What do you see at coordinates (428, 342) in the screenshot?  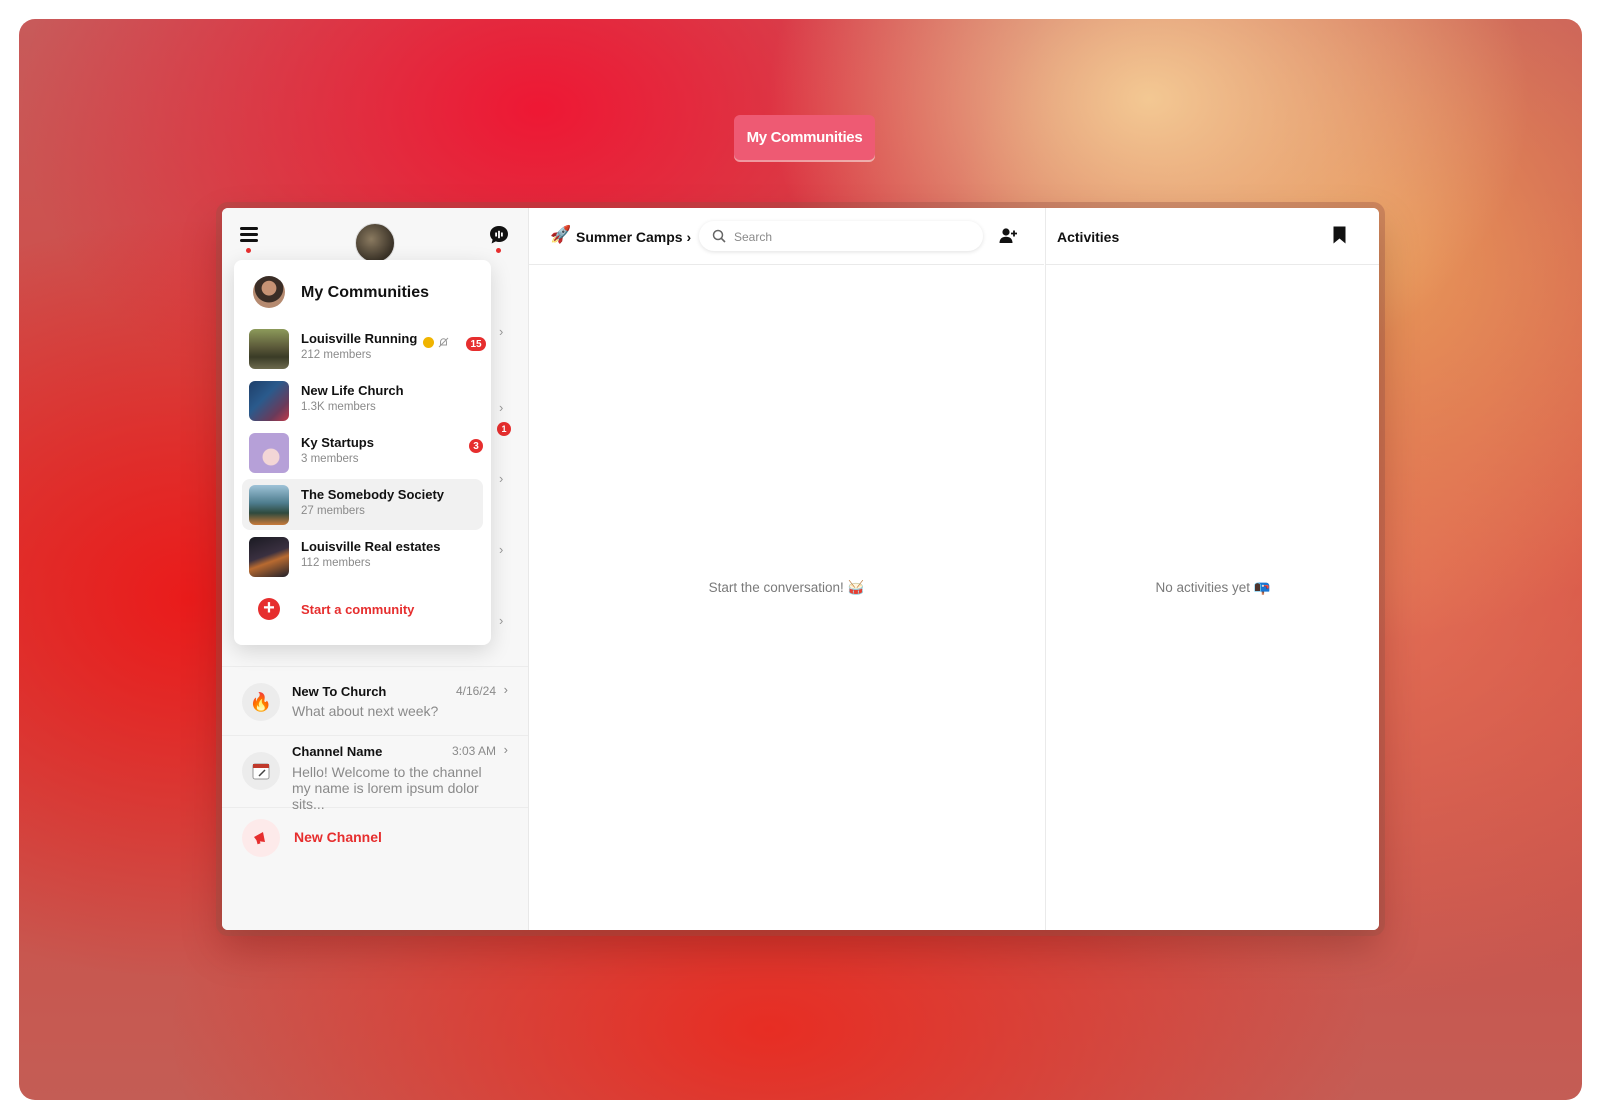 I see `verified-icon` at bounding box center [428, 342].